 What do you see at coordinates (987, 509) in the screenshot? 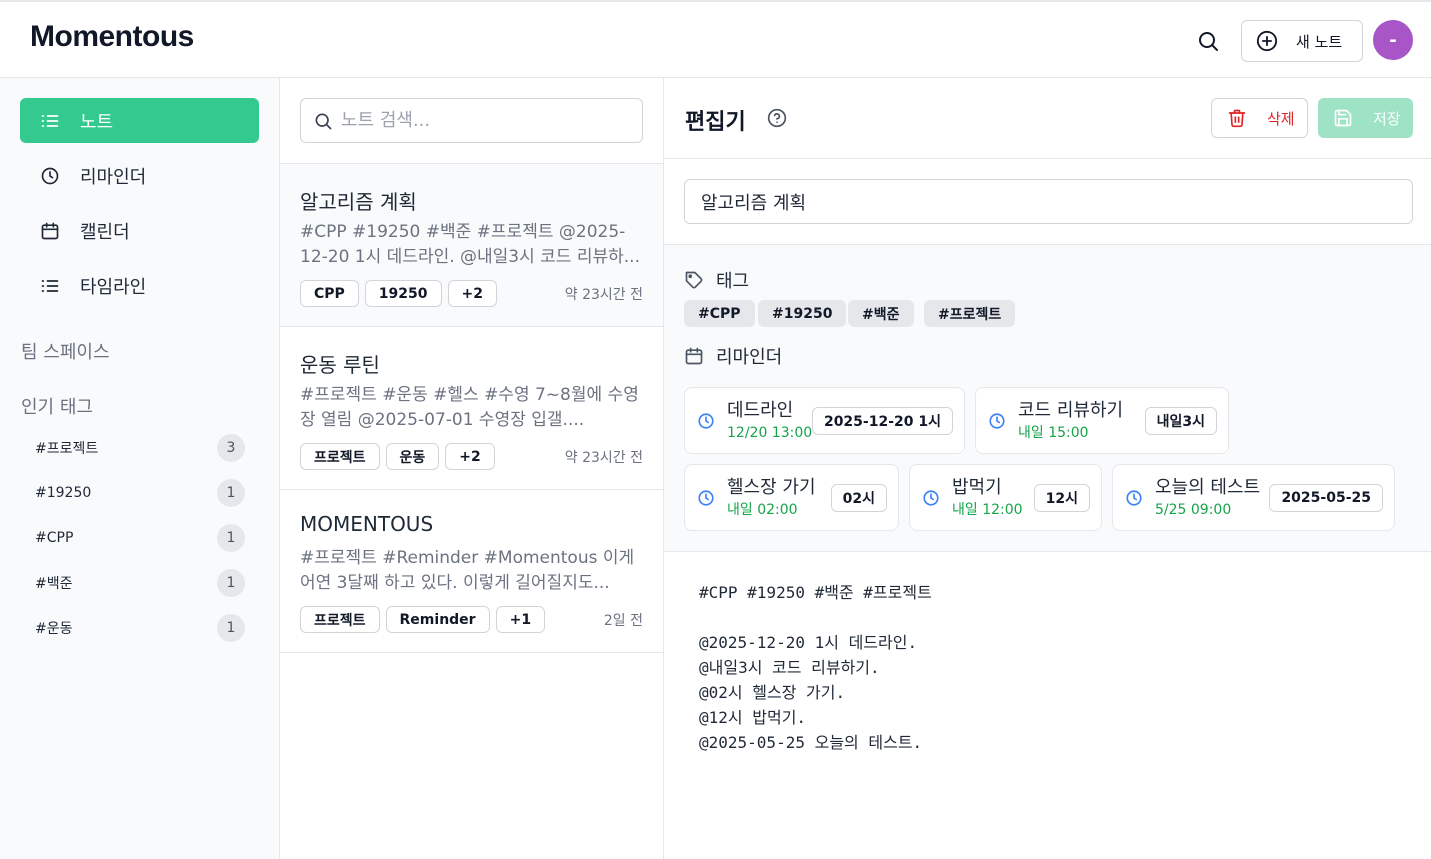
I see `reminder-datetime: 내일 12:00` at bounding box center [987, 509].